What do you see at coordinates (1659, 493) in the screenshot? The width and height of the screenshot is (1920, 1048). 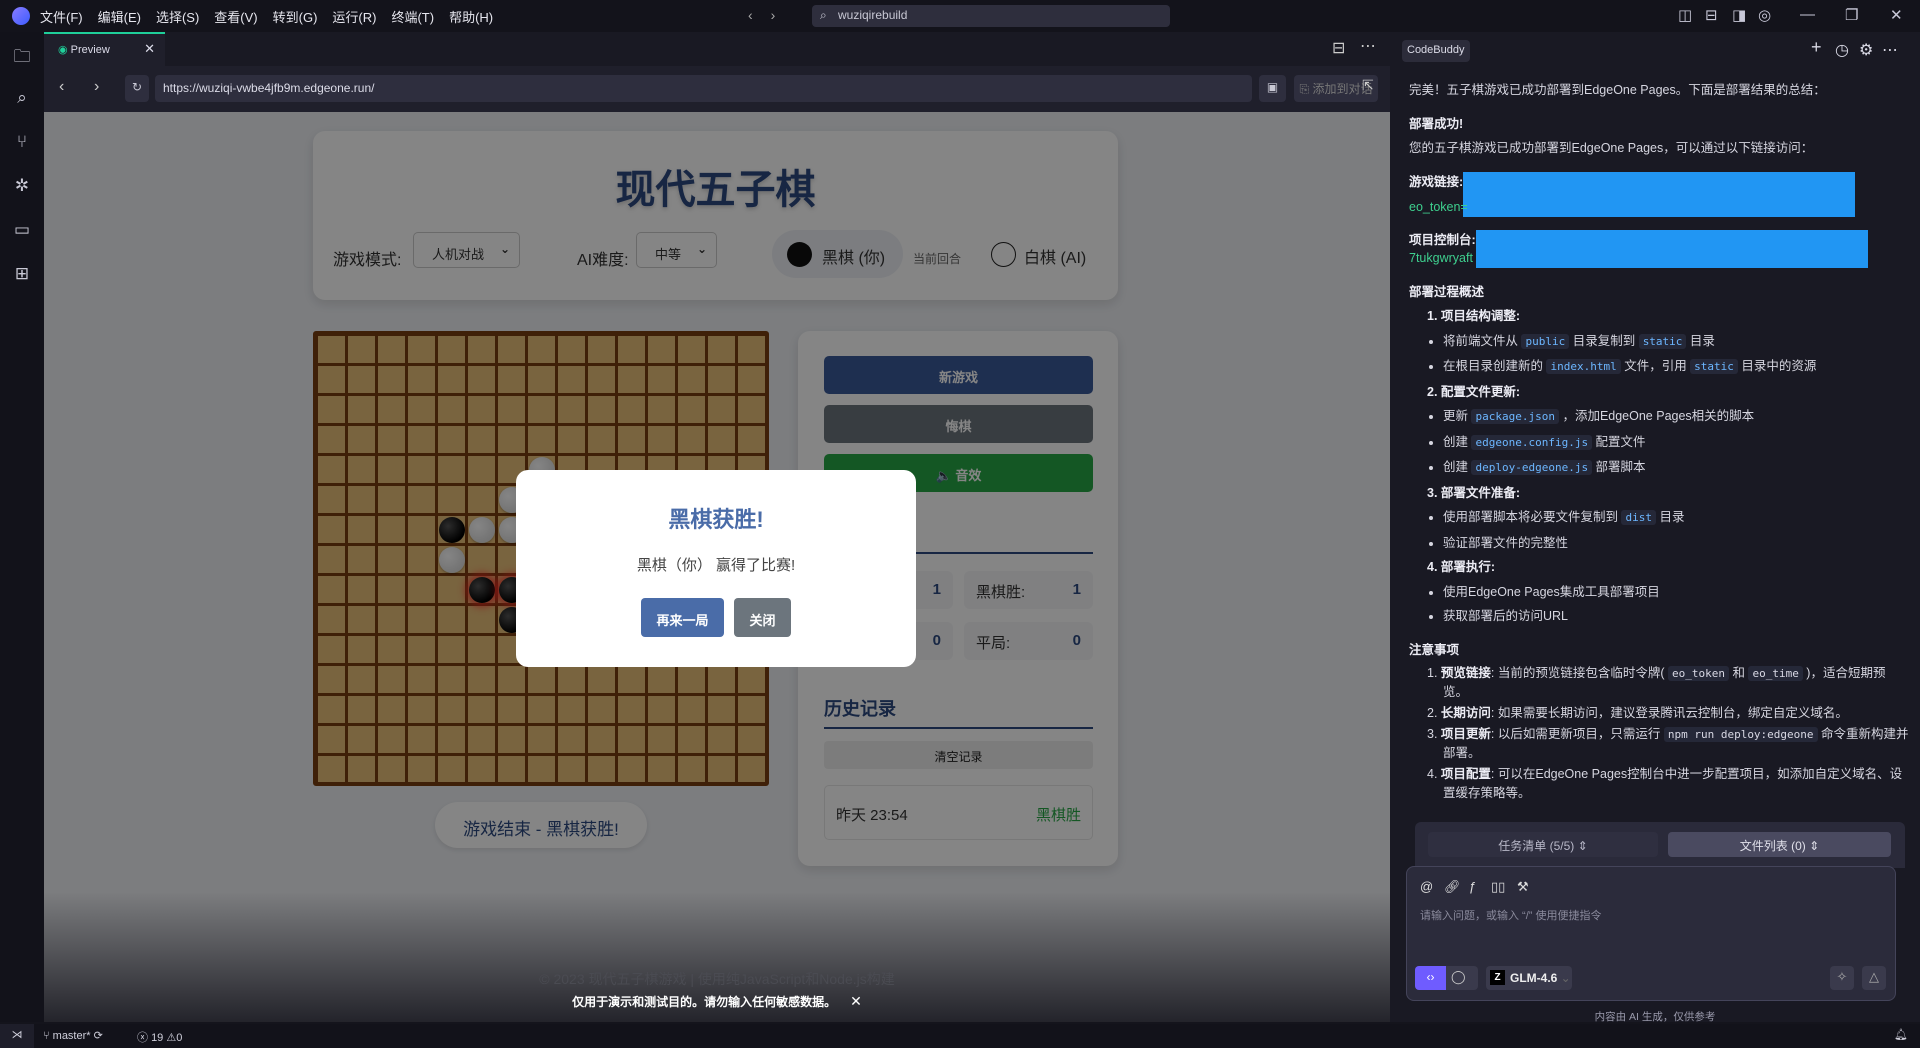 I see `step-item: 3. 部署文件准备:` at bounding box center [1659, 493].